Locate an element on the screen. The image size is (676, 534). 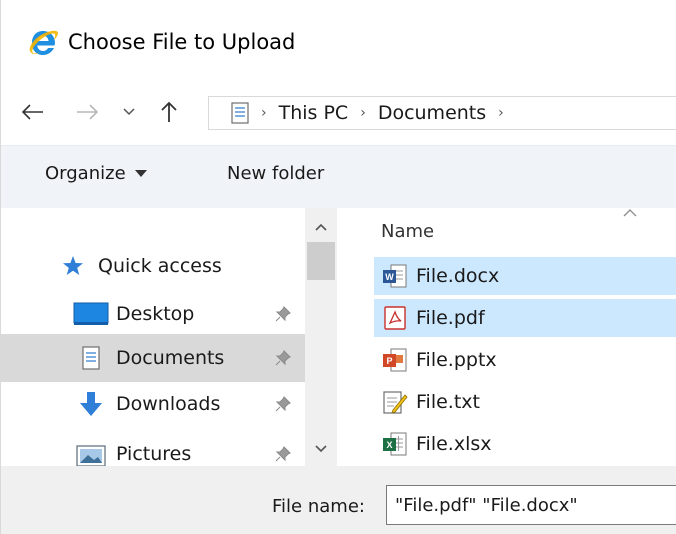
address-bar: › This PC › Documents › is located at coordinates (442, 113).